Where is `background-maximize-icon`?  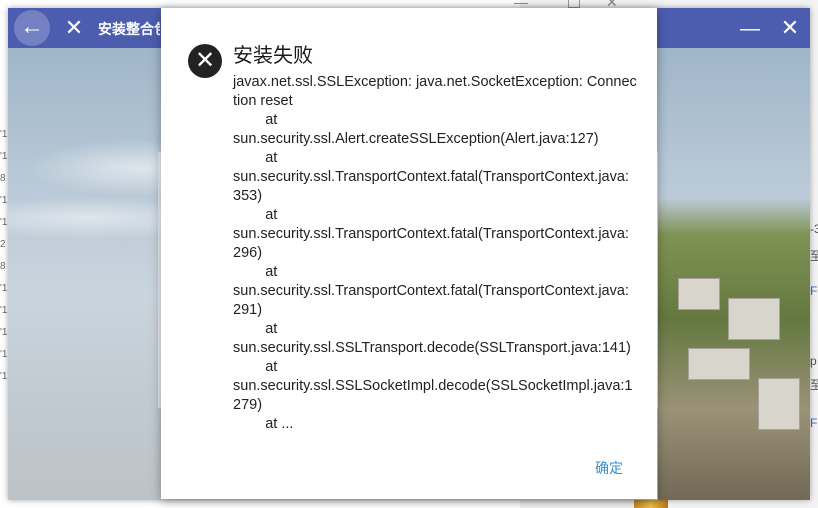
background-maximize-icon is located at coordinates (574, 4).